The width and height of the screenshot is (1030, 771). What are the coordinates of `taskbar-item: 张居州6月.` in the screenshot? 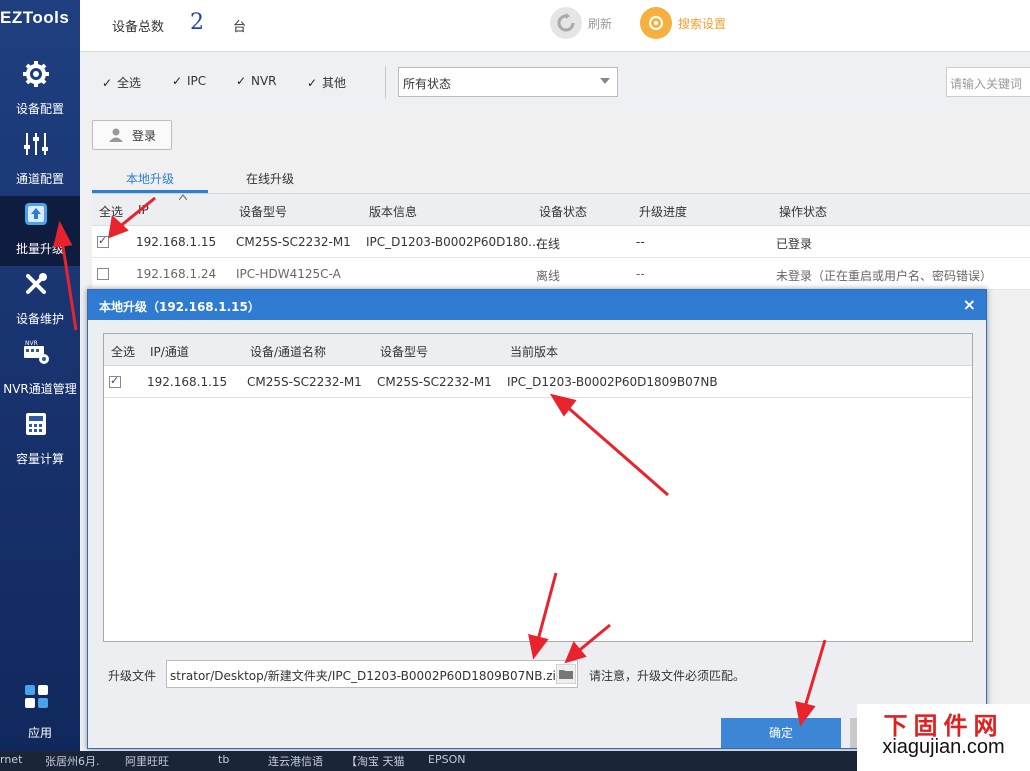 It's located at (72, 761).